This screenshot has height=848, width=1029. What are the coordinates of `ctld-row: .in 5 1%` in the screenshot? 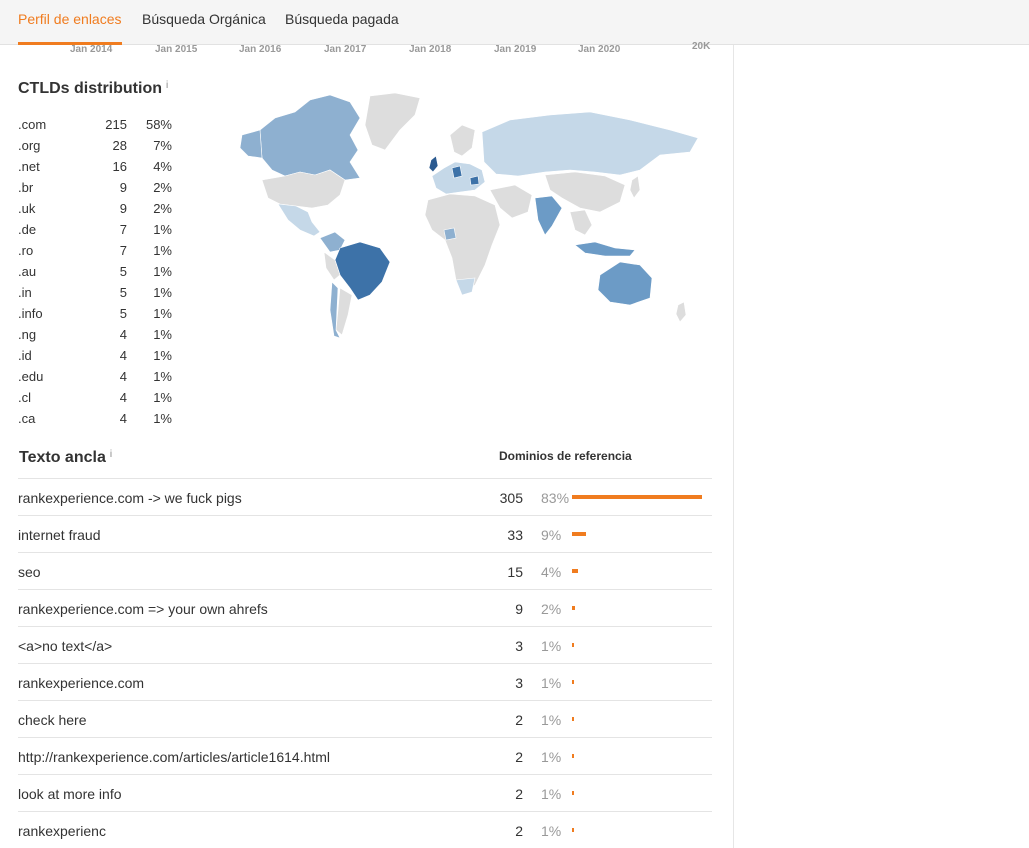 It's located at (98, 292).